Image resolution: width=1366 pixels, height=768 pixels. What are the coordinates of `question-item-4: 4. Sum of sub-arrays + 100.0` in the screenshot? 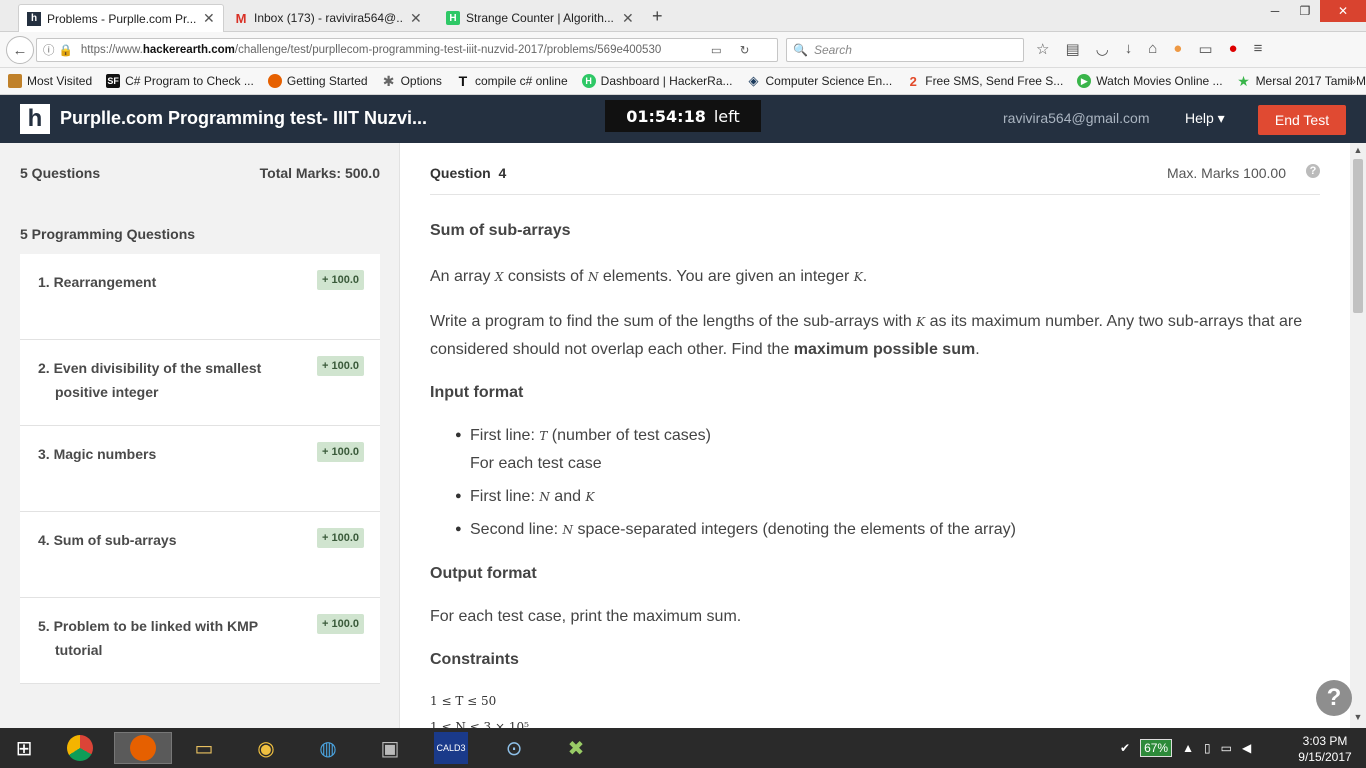 It's located at (200, 555).